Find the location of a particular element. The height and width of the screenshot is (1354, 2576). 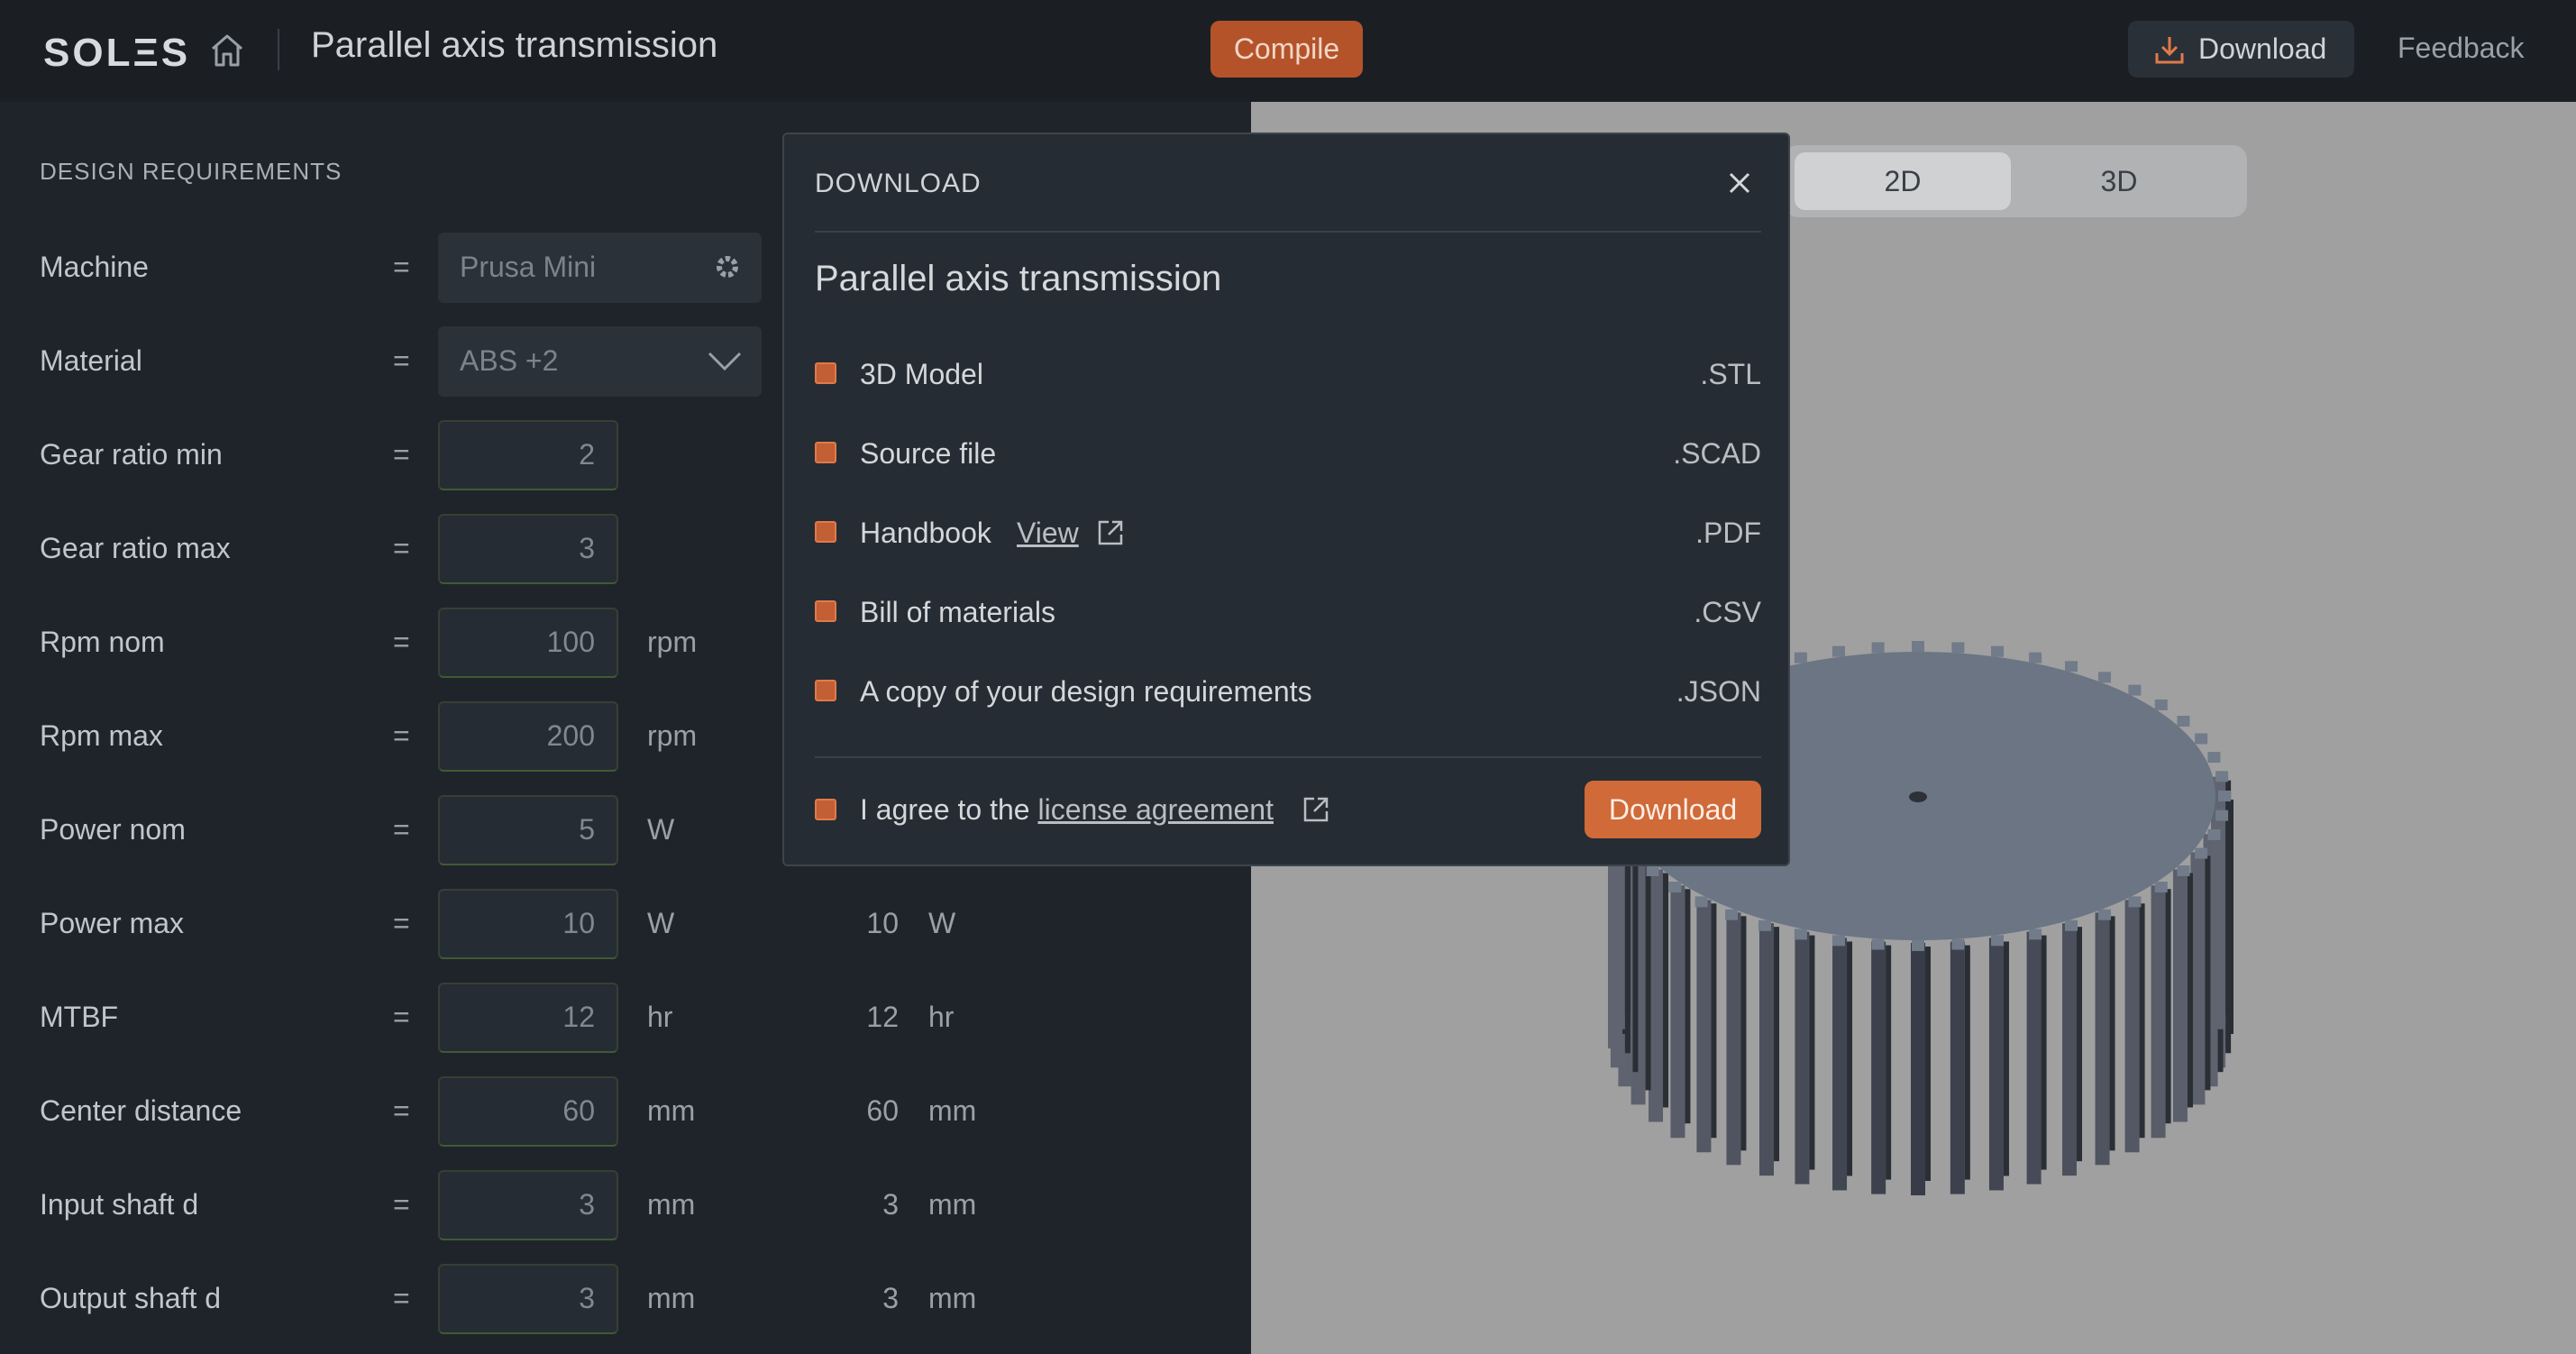

material-select: ABS +2 is located at coordinates (600, 361).